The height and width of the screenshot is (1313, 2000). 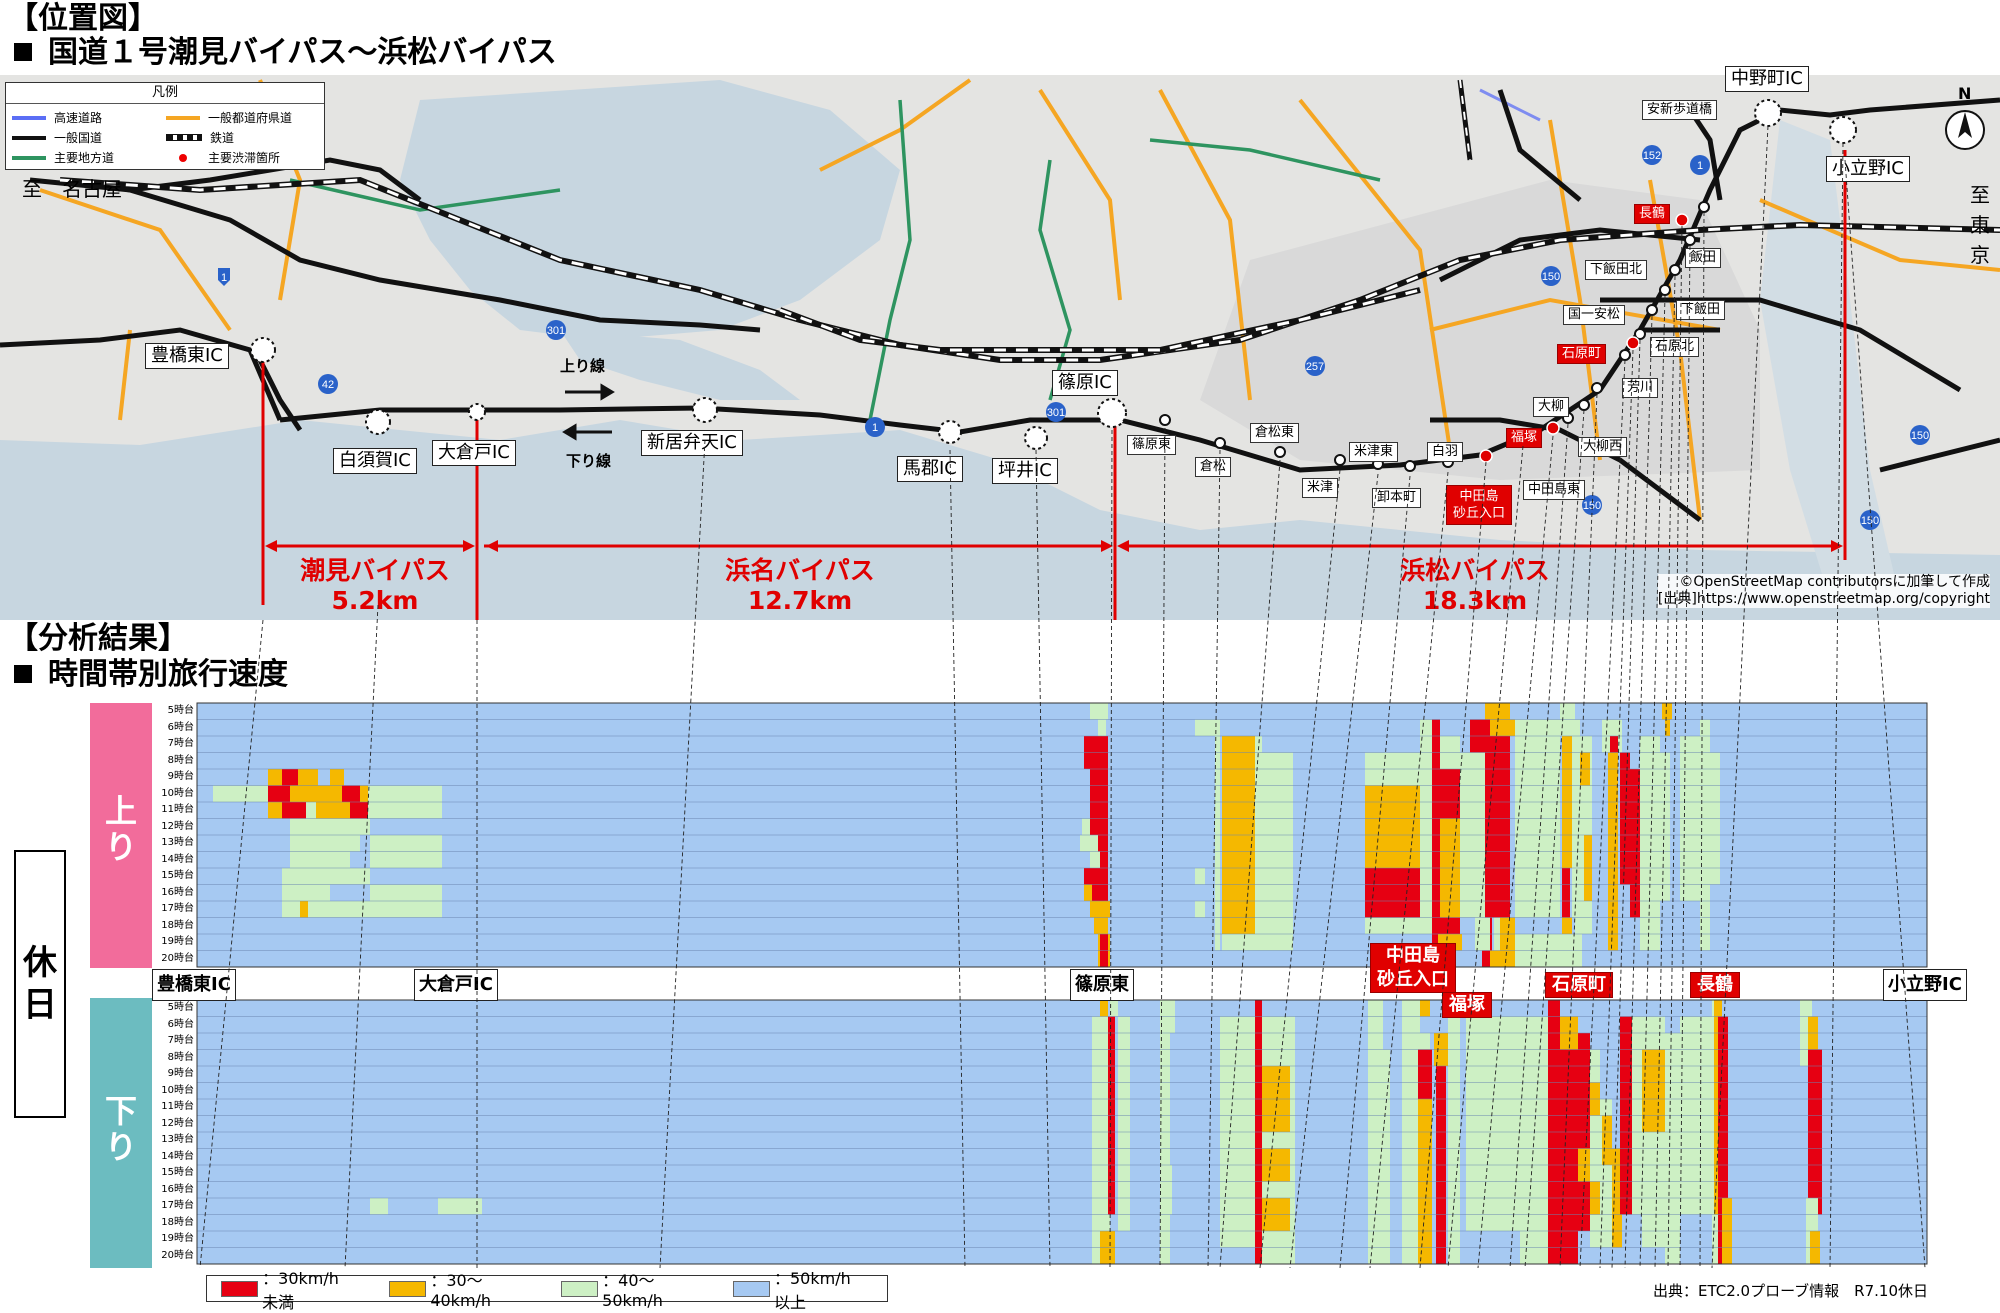 I want to click on down-hour-label: 11時台, so click(x=177, y=1106).